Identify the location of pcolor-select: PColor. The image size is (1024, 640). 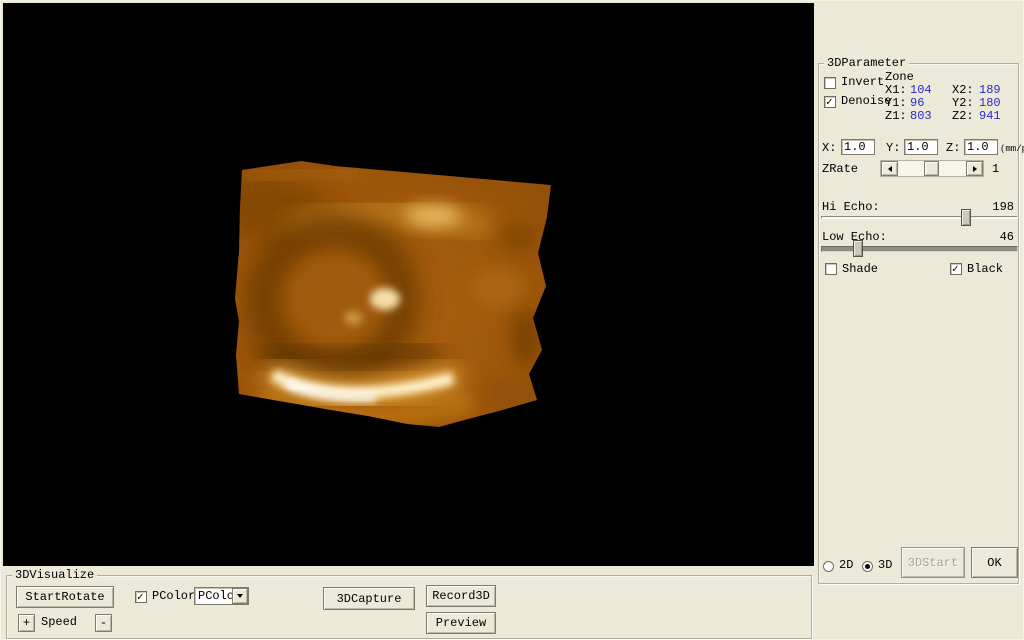
(221, 596).